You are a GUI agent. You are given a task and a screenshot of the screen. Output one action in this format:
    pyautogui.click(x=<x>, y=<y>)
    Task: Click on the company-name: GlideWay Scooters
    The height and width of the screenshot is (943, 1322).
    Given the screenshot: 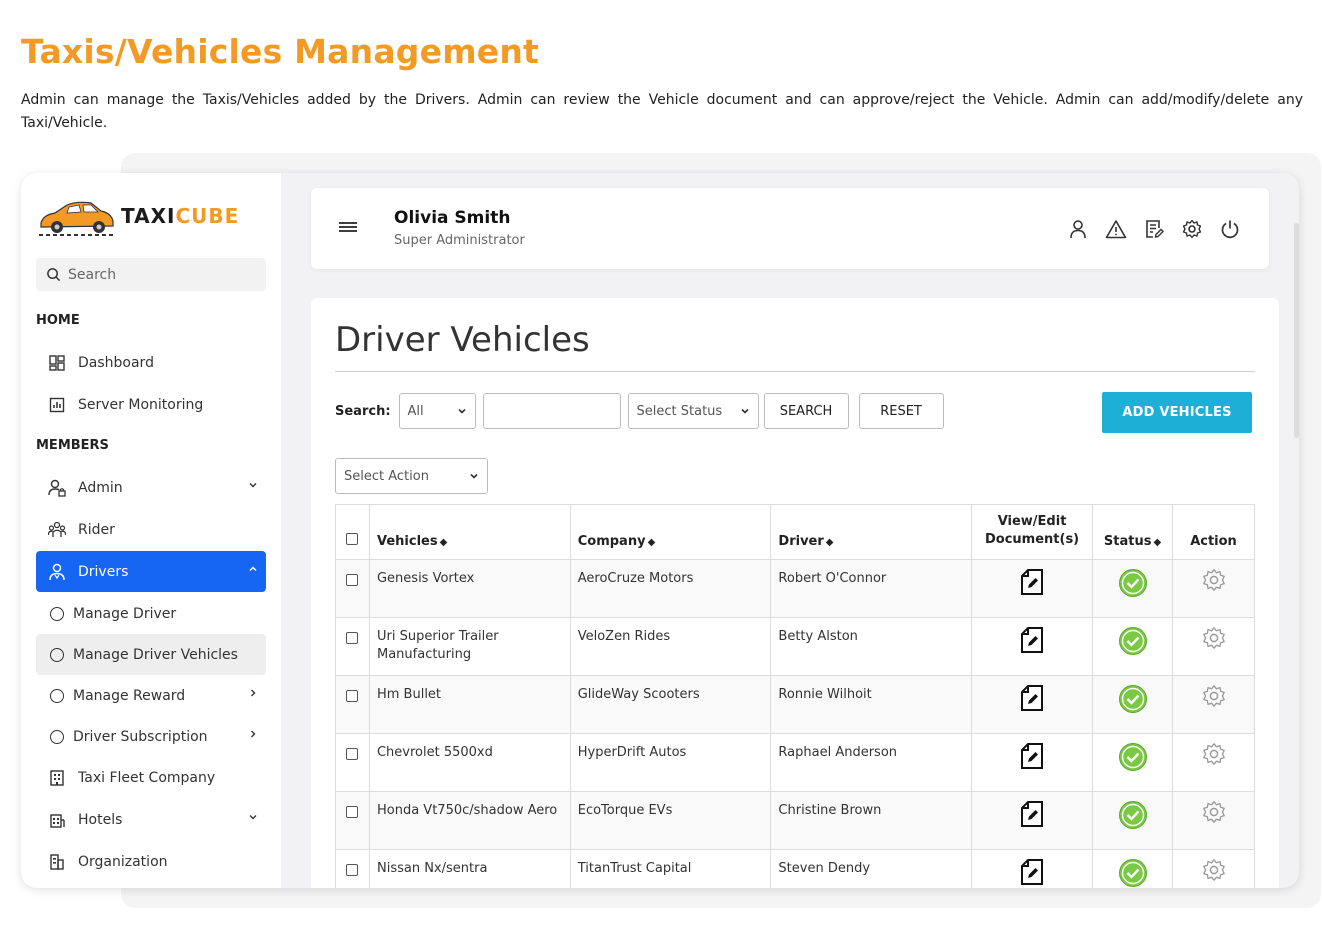 What is the action you would take?
    pyautogui.click(x=638, y=694)
    